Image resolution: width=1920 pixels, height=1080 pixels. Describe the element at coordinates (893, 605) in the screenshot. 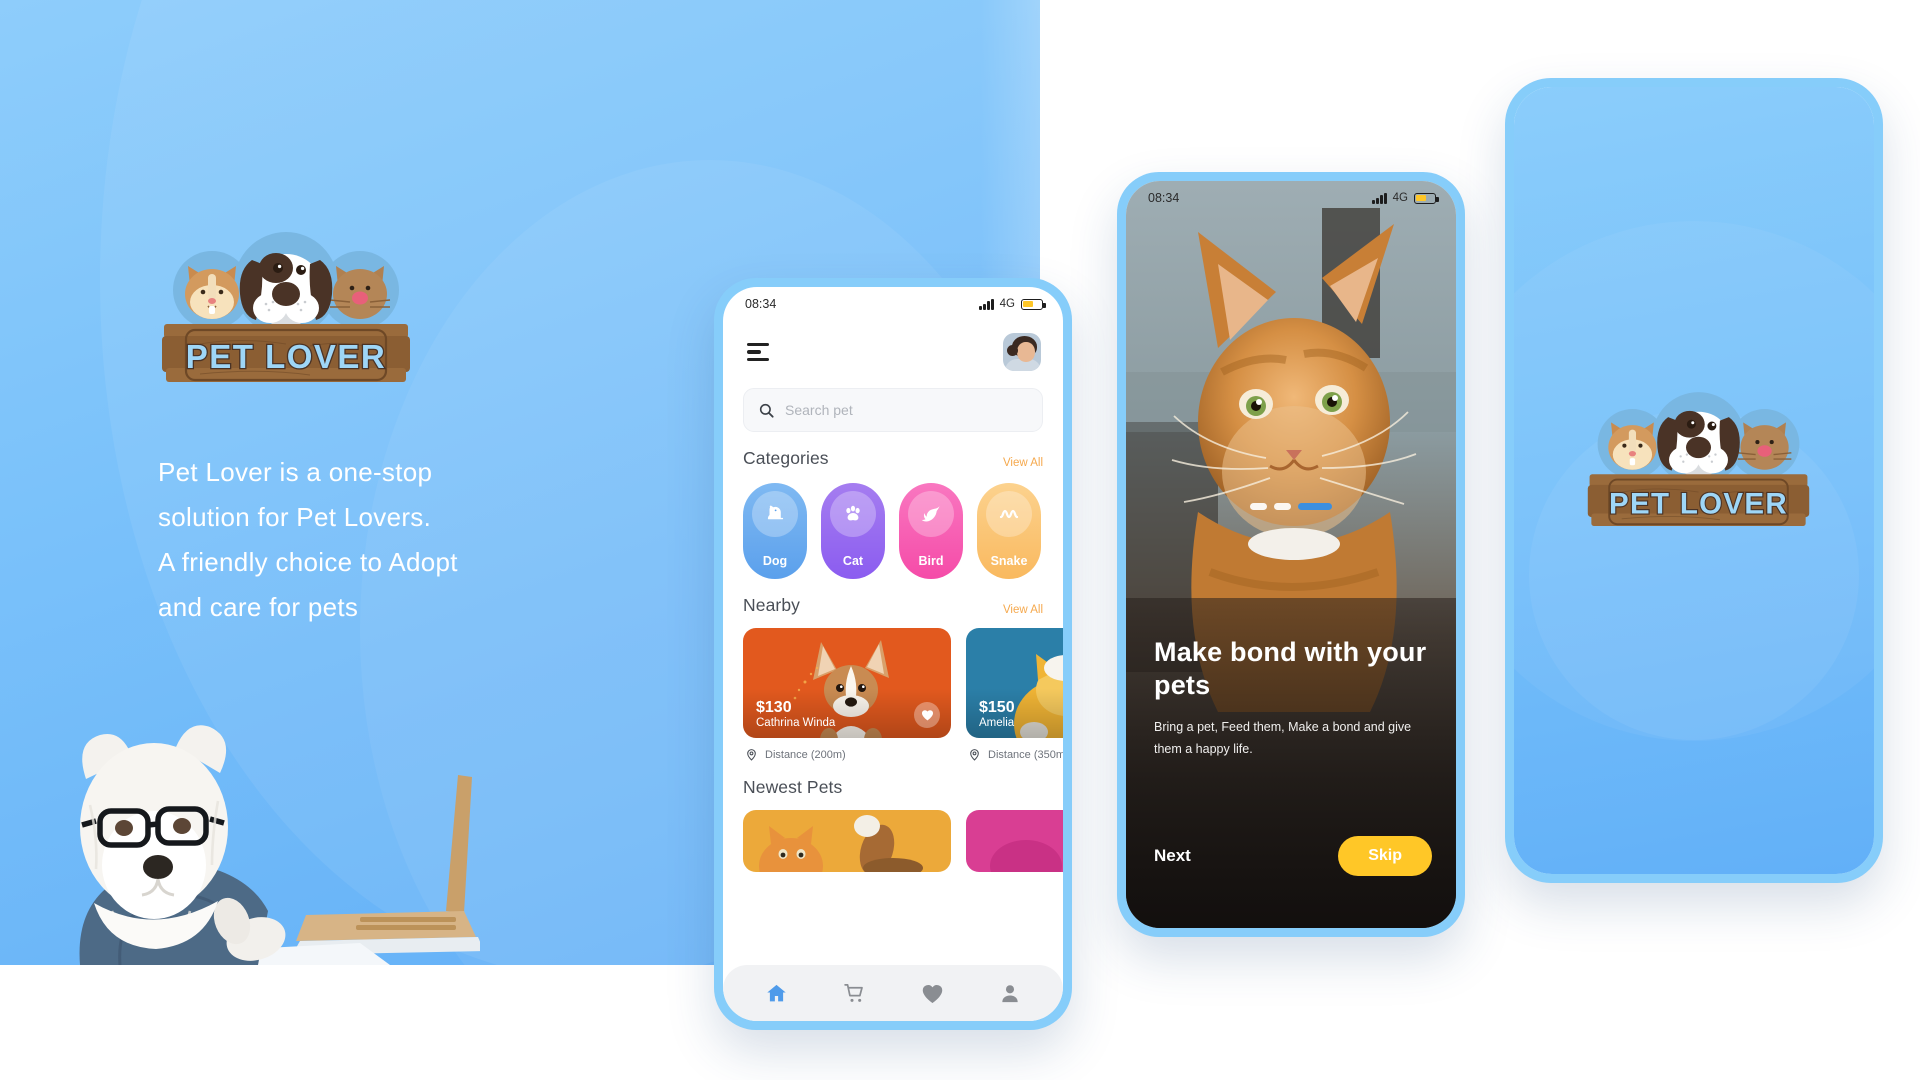

I see `nearby-header: Nearby View All` at that location.